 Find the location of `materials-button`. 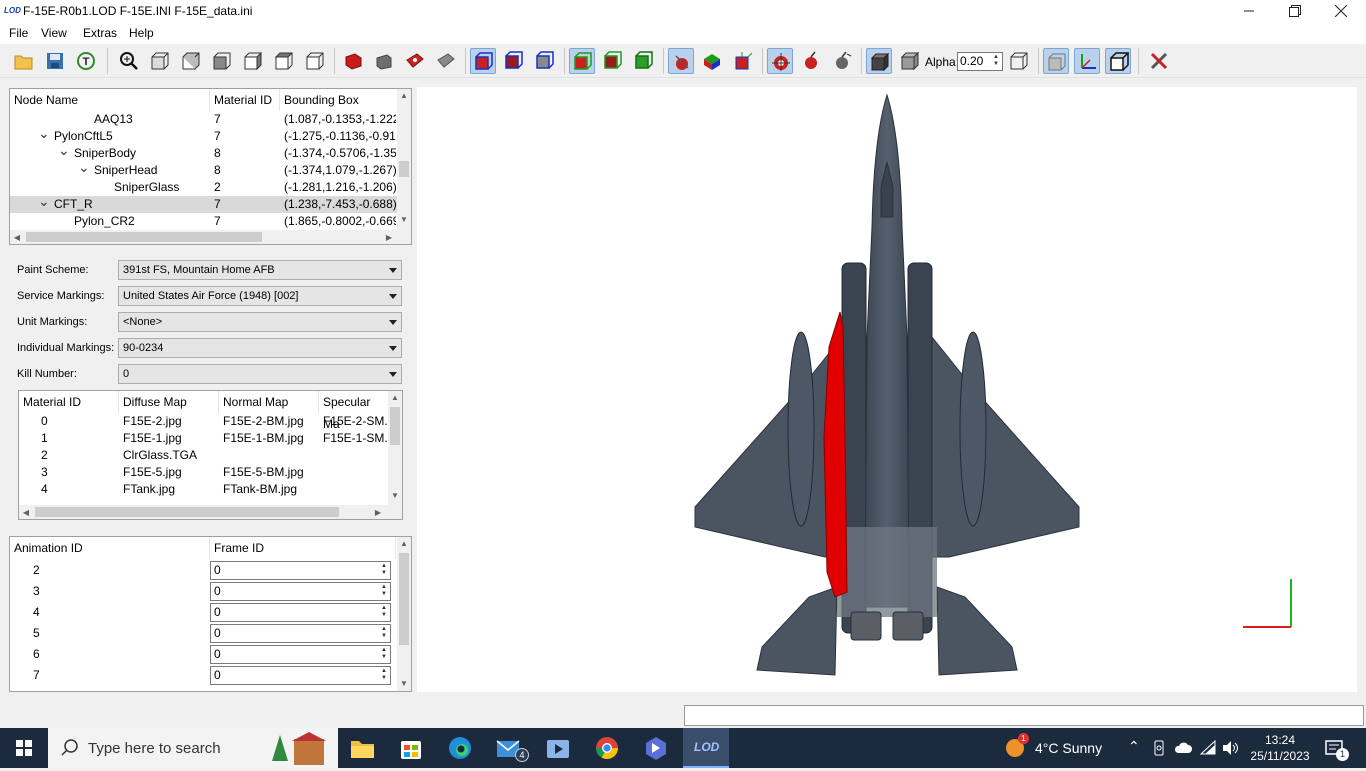

materials-button is located at coordinates (712, 61).